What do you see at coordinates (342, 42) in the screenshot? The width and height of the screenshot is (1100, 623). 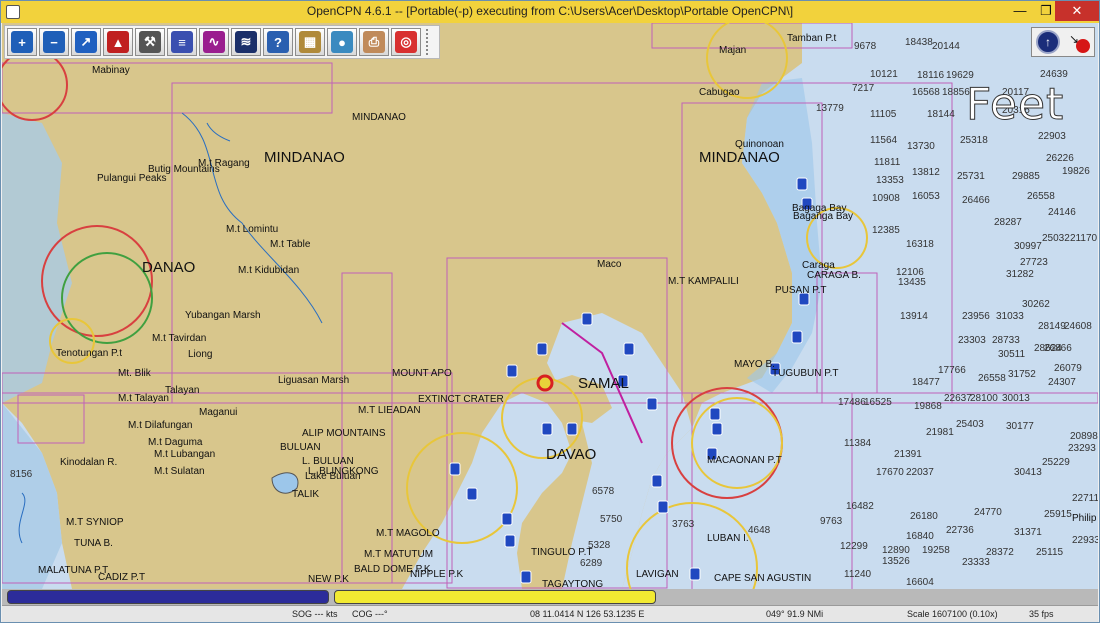 I see `ais-button: ●` at bounding box center [342, 42].